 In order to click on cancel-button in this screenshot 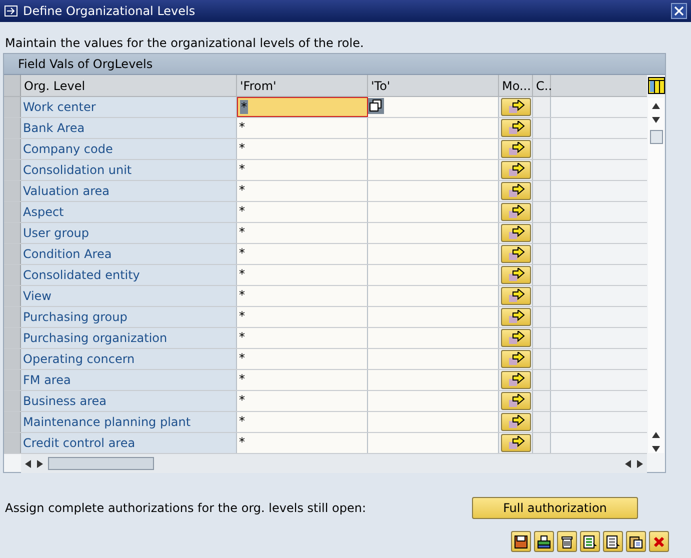, I will do `click(659, 541)`.